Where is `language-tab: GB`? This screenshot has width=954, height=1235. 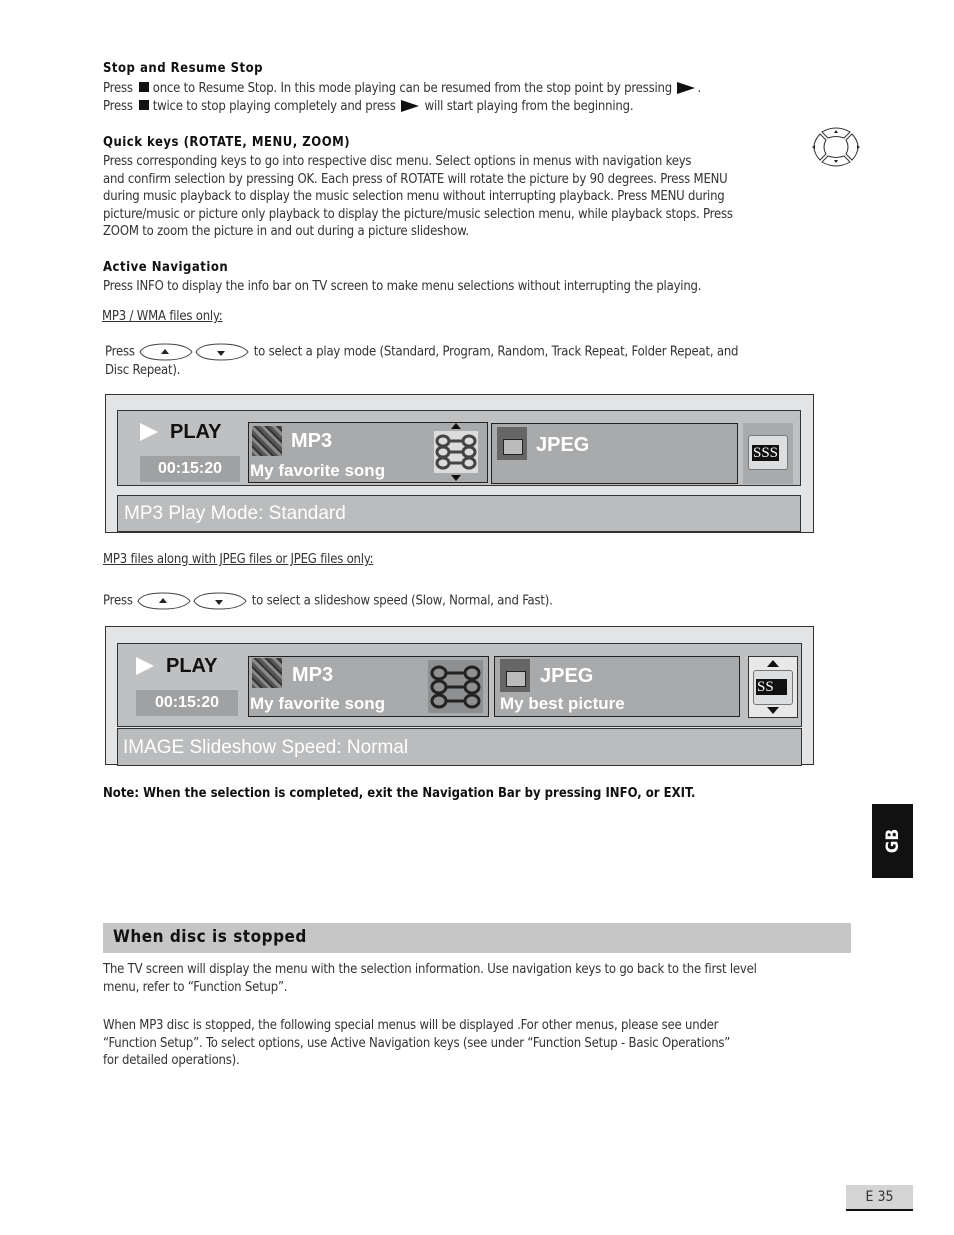 language-tab: GB is located at coordinates (892, 841).